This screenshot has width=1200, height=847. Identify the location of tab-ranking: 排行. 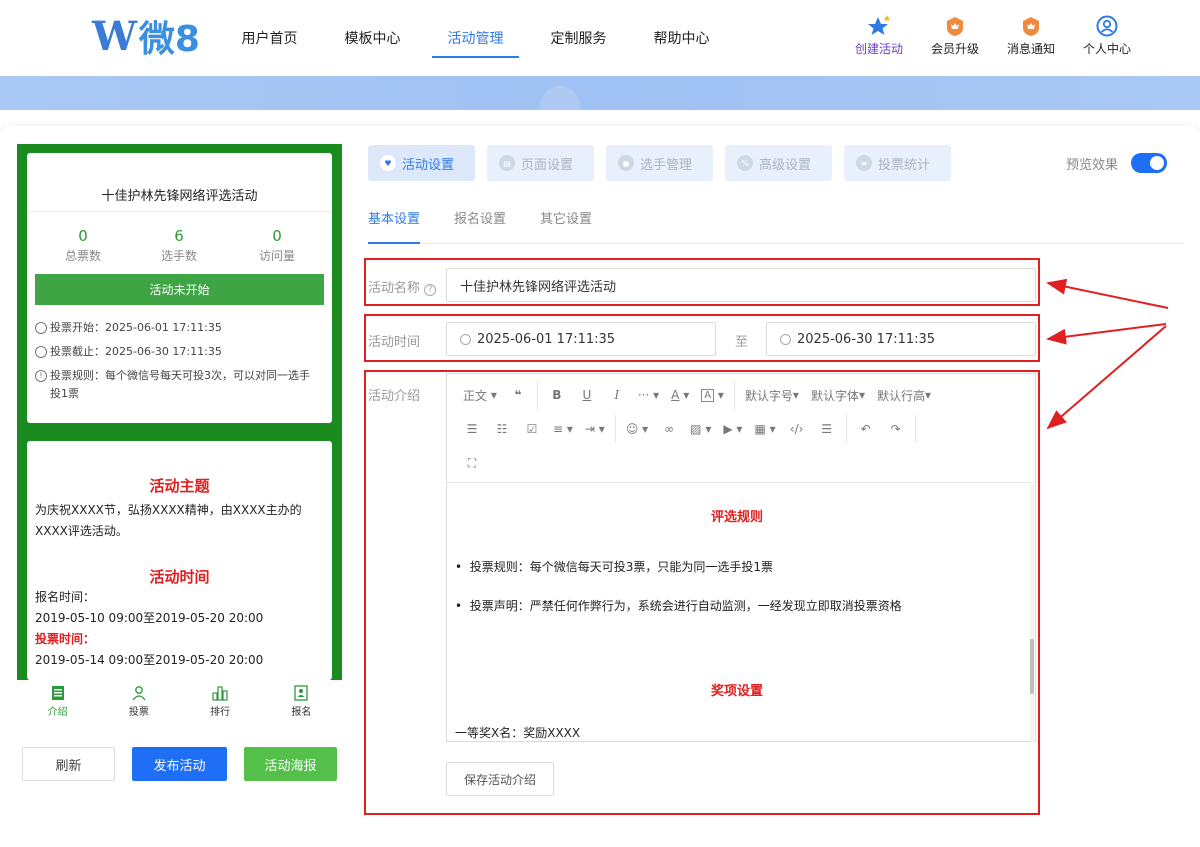
(220, 701).